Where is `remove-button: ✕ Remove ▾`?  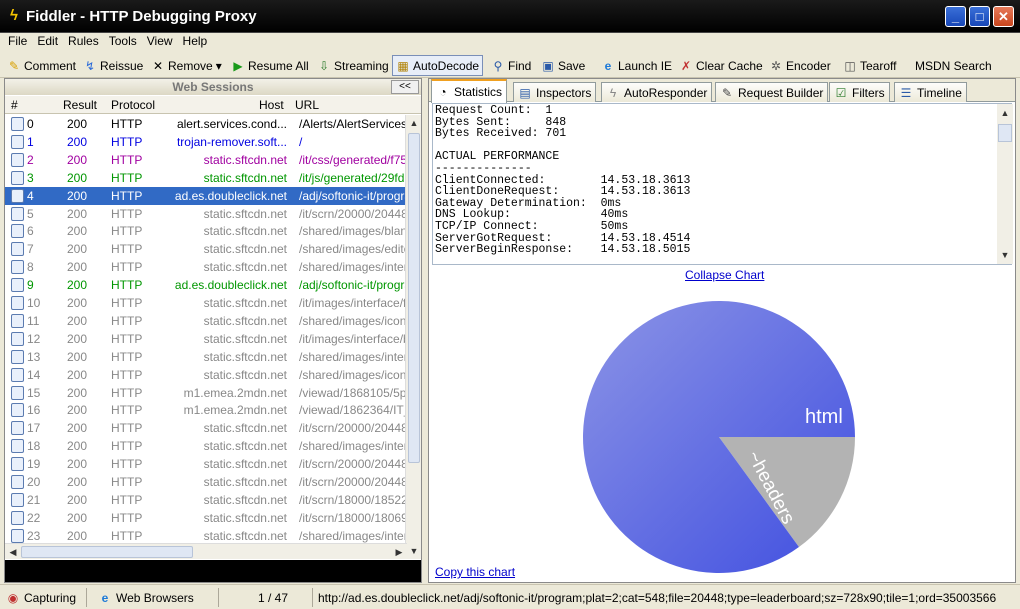 remove-button: ✕ Remove ▾ is located at coordinates (186, 65).